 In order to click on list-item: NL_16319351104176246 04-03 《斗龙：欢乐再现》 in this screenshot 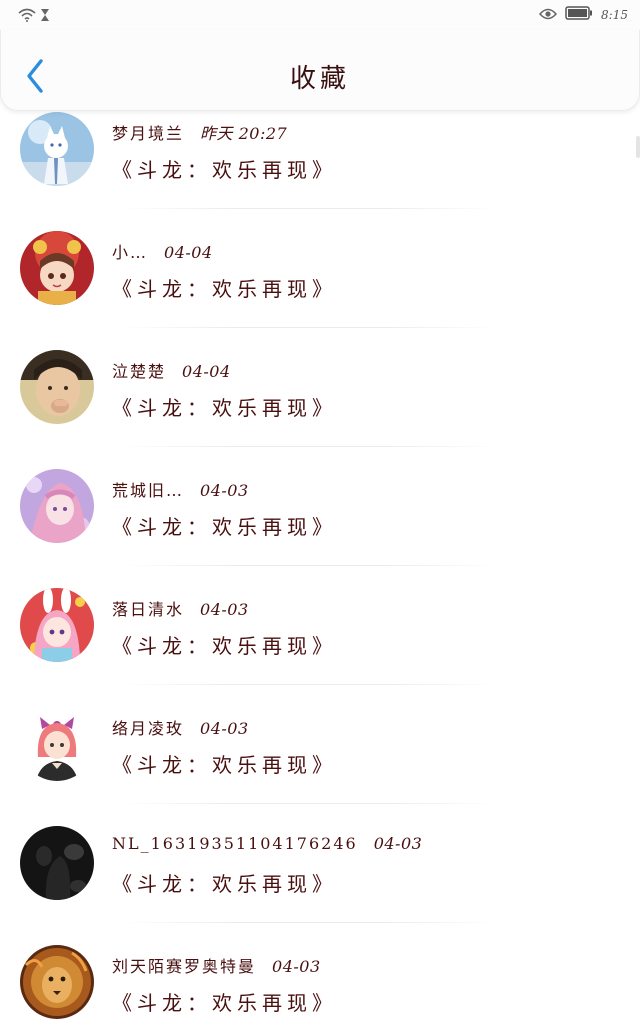, I will do `click(320, 883)`.